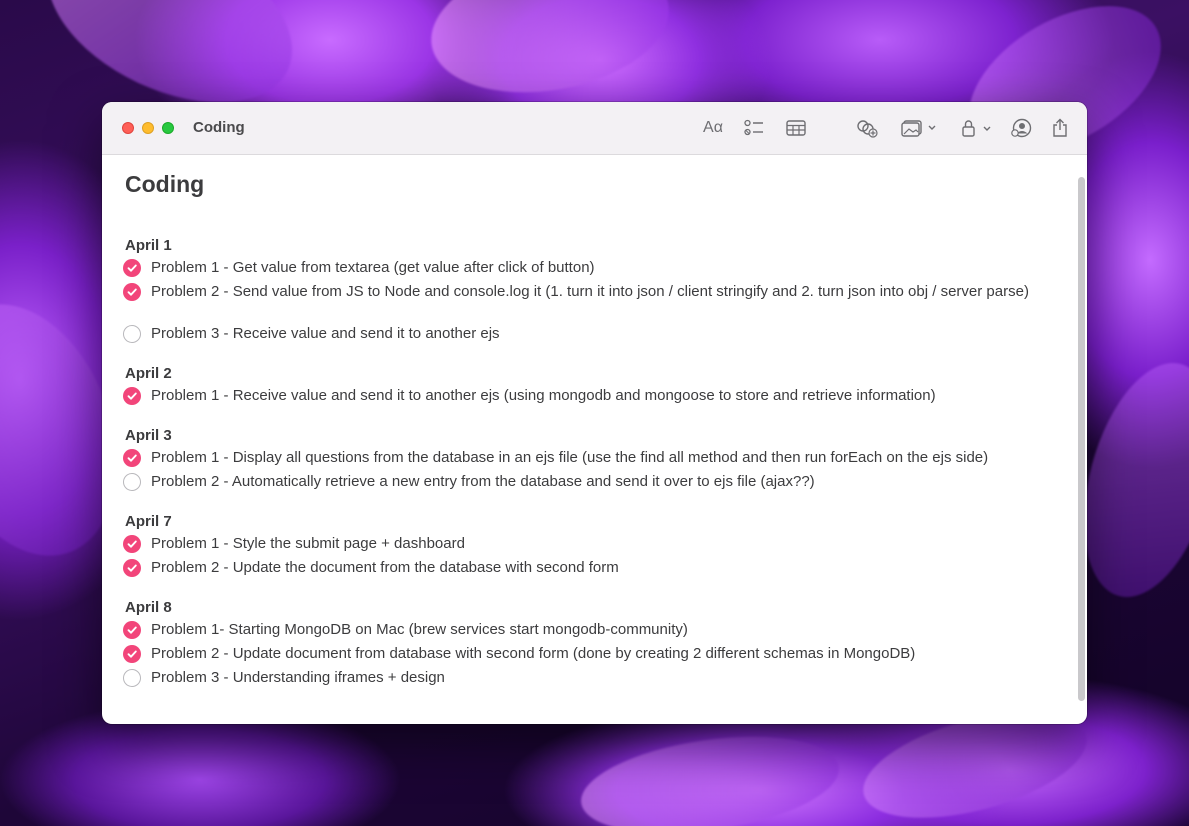 This screenshot has height=826, width=1189. I want to click on share-icon, so click(1060, 128).